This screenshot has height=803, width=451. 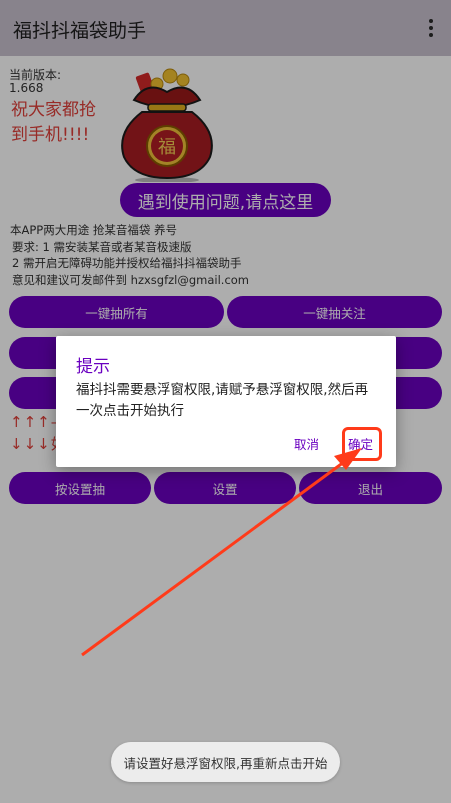 What do you see at coordinates (362, 444) in the screenshot?
I see `ok-highlight-box` at bounding box center [362, 444].